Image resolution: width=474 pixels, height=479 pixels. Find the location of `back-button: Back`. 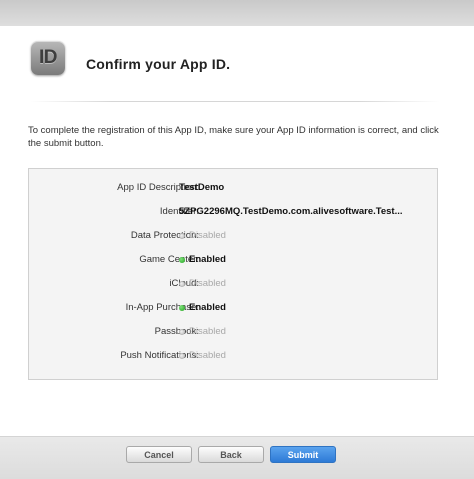

back-button: Back is located at coordinates (231, 454).